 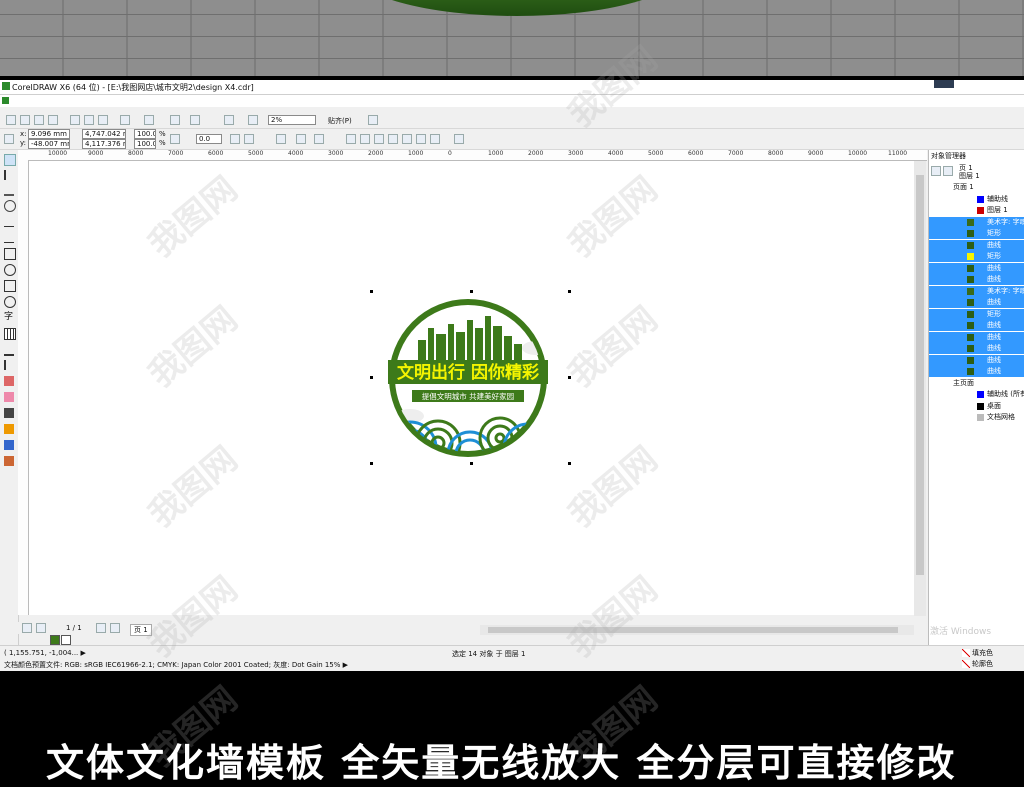 I want to click on promo-caption: 文体文化墙模板 全矢量无线放大 全分层可直接修改, so click(x=501, y=763).